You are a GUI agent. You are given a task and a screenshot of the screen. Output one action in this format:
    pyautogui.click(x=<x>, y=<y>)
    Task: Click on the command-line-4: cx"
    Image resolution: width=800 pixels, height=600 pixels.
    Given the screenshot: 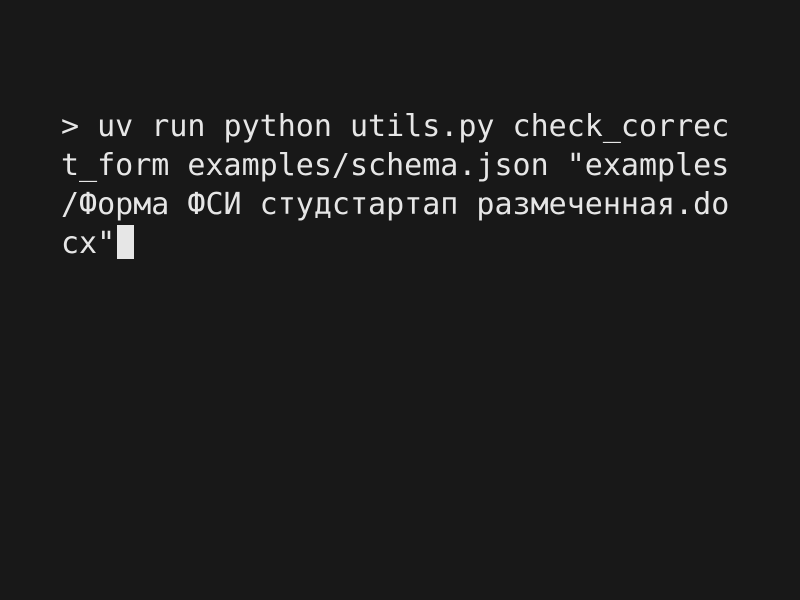 What is the action you would take?
    pyautogui.click(x=430, y=243)
    